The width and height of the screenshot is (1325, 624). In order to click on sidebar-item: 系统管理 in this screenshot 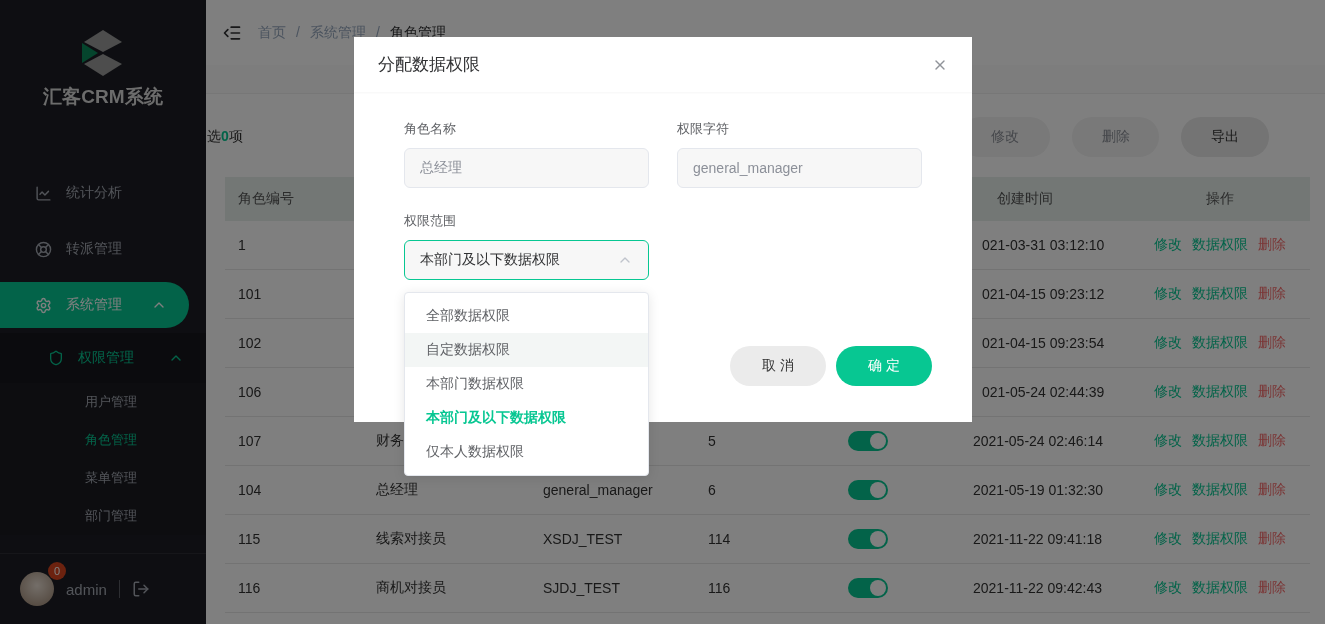, I will do `click(94, 305)`.